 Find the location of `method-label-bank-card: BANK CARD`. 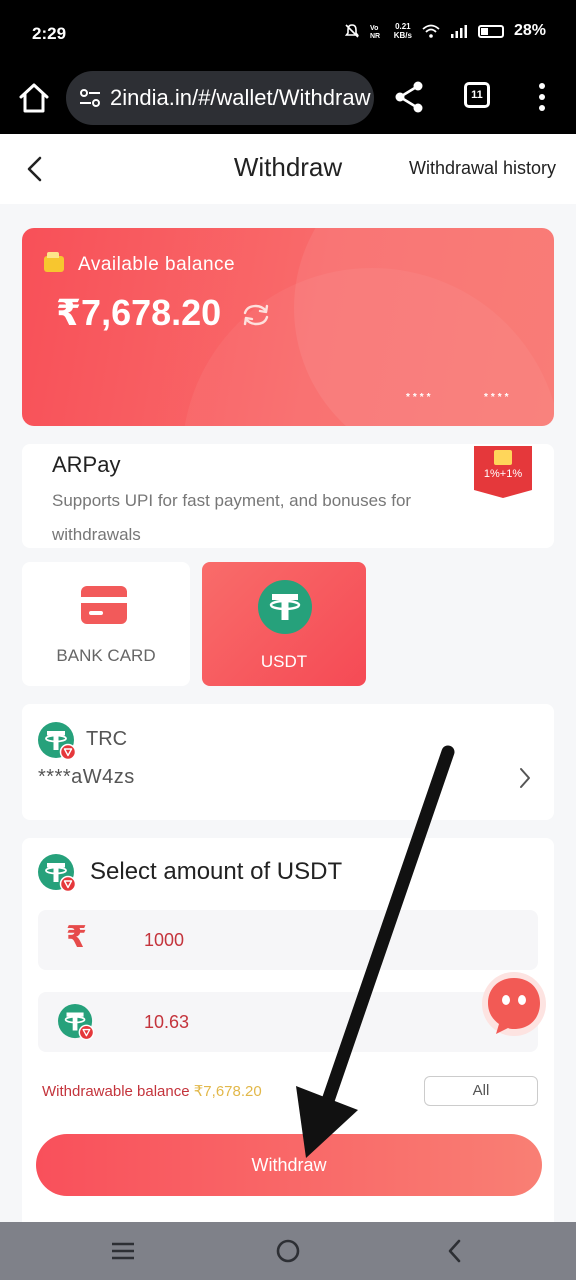

method-label-bank-card: BANK CARD is located at coordinates (106, 655).